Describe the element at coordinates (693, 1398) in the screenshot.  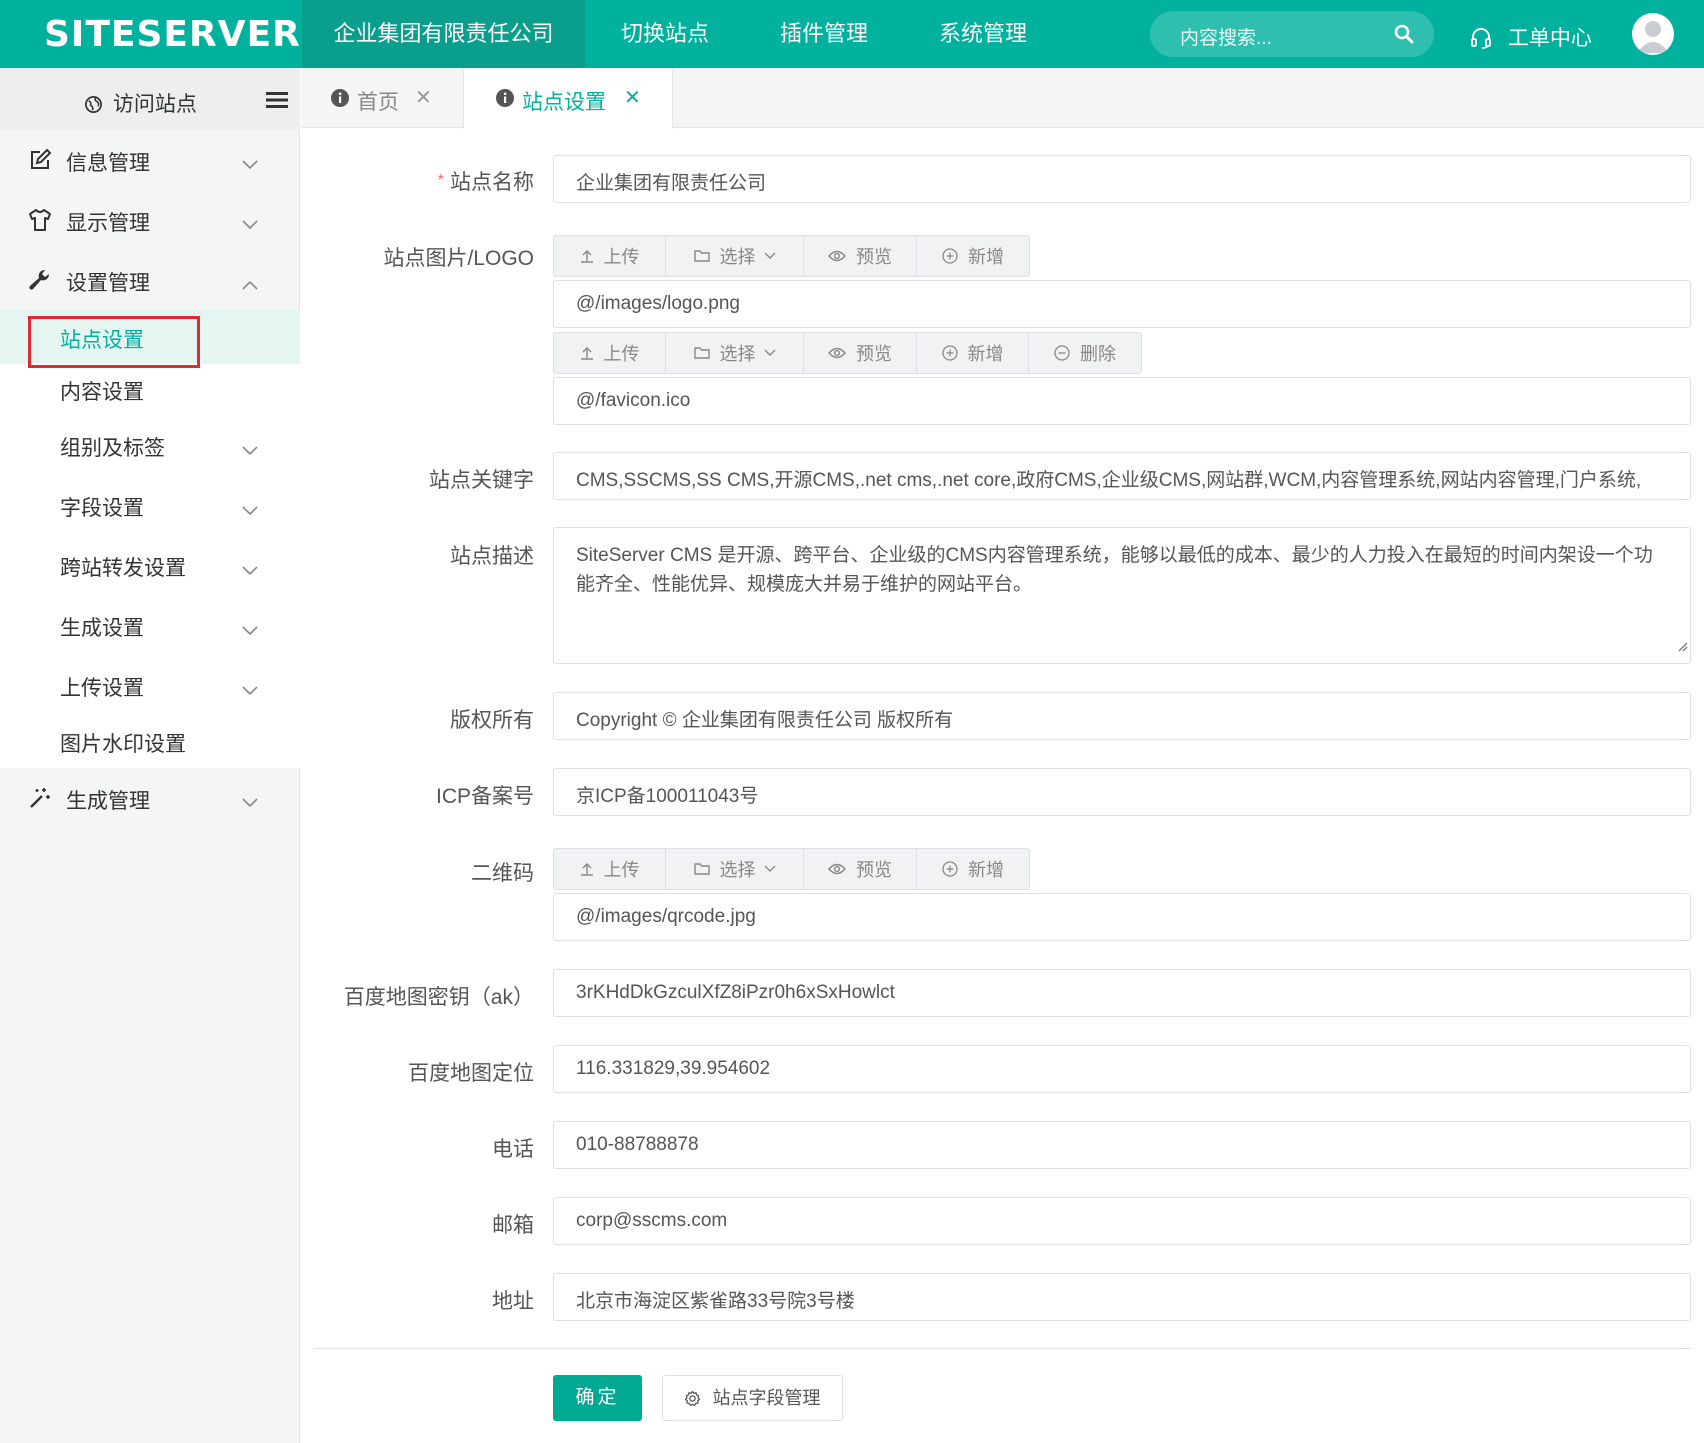
I see `gear-icon` at that location.